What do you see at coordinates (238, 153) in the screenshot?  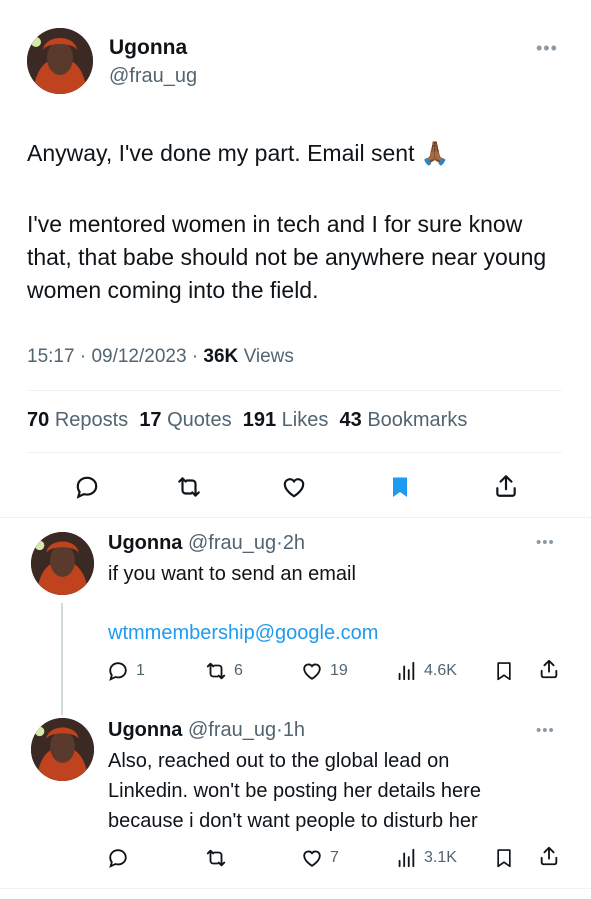 I see `tweet-text-line1: Anyway, I've done my part. Email sent 🙏🏾` at bounding box center [238, 153].